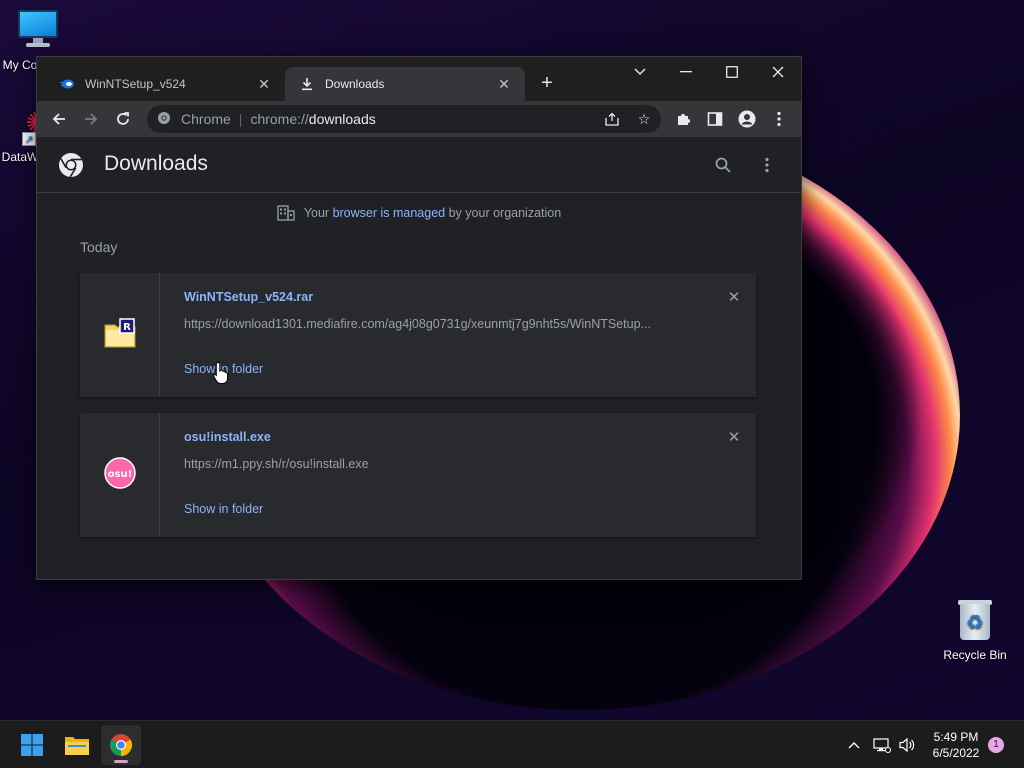 The image size is (1024, 768). I want to click on windows-logo-icon, so click(32, 745).